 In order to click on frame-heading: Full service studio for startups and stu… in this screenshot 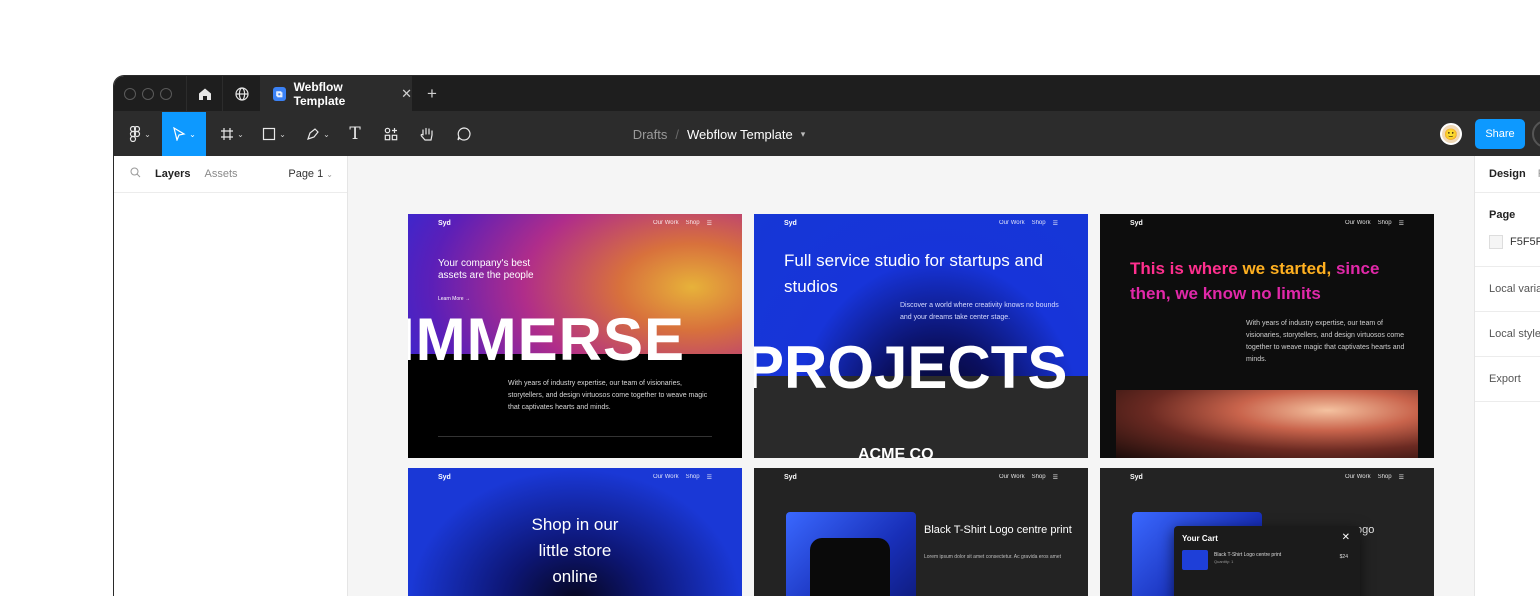, I will do `click(913, 273)`.